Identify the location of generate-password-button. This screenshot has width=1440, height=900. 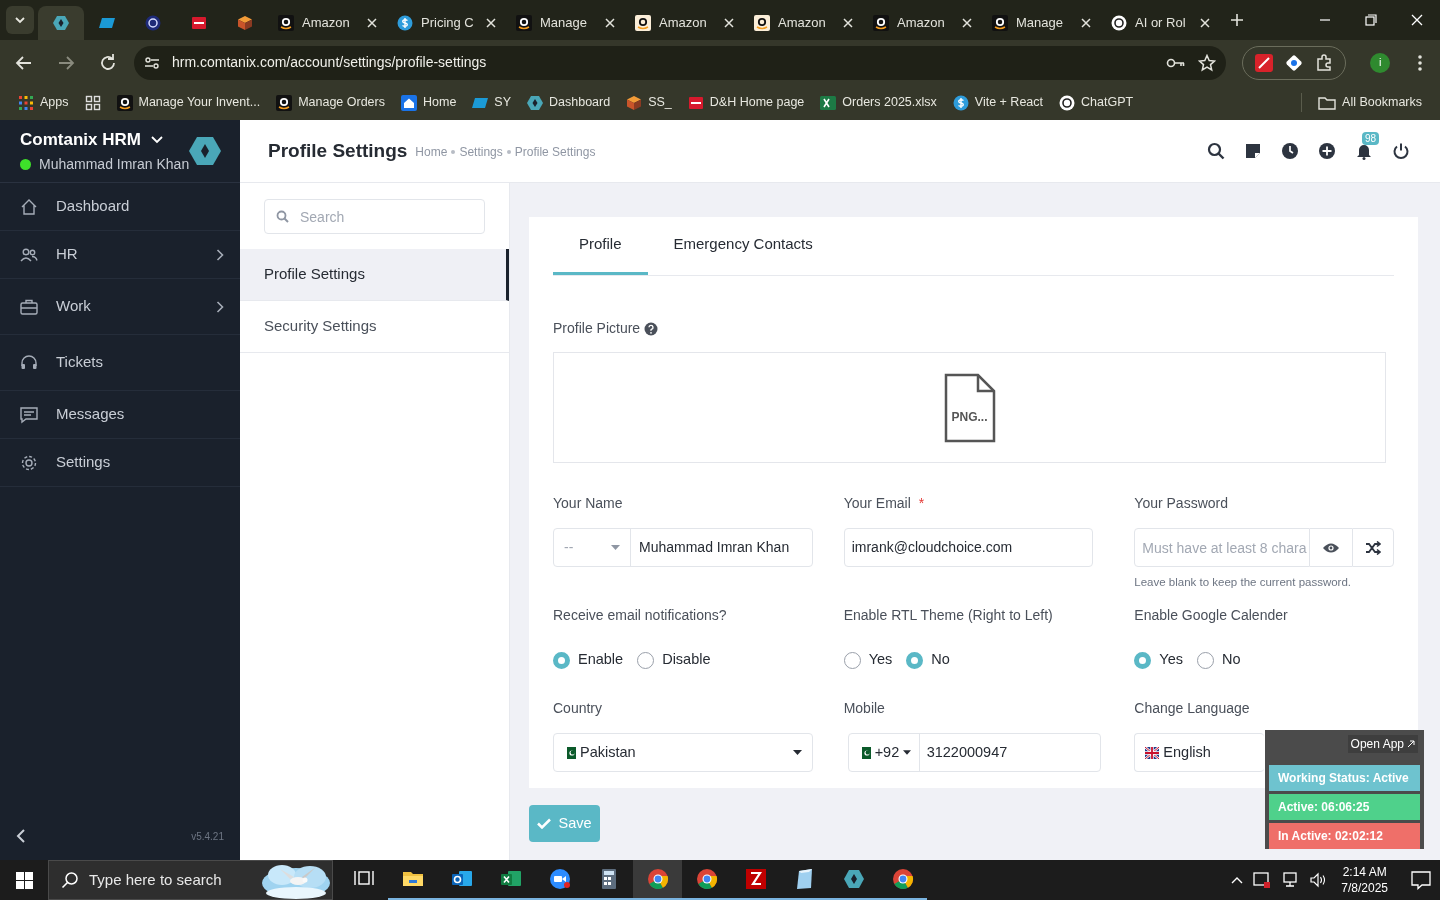
(1373, 547).